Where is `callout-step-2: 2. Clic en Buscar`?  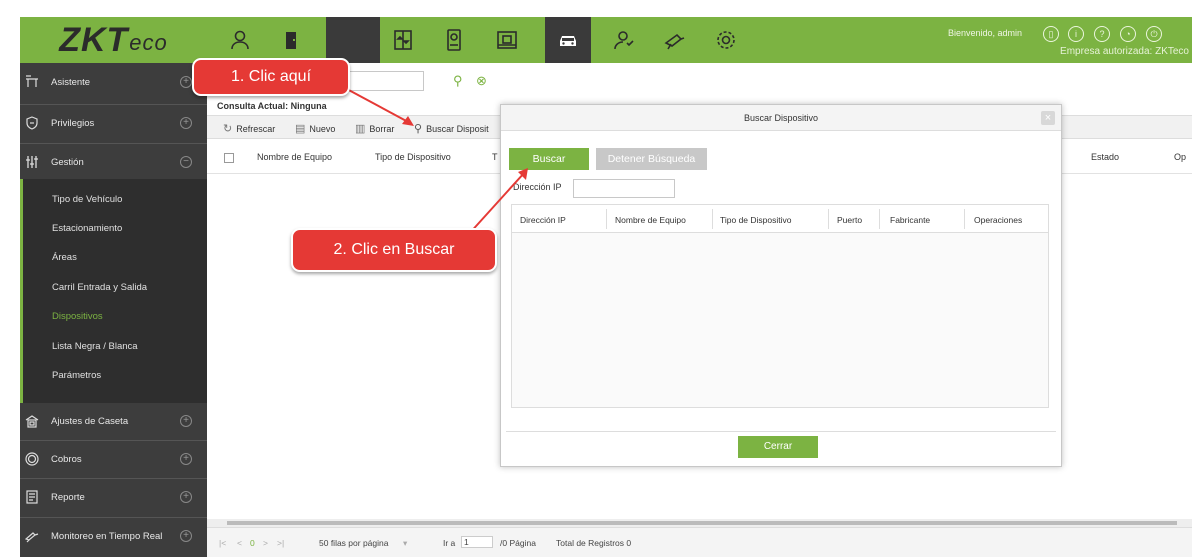 callout-step-2: 2. Clic en Buscar is located at coordinates (394, 250).